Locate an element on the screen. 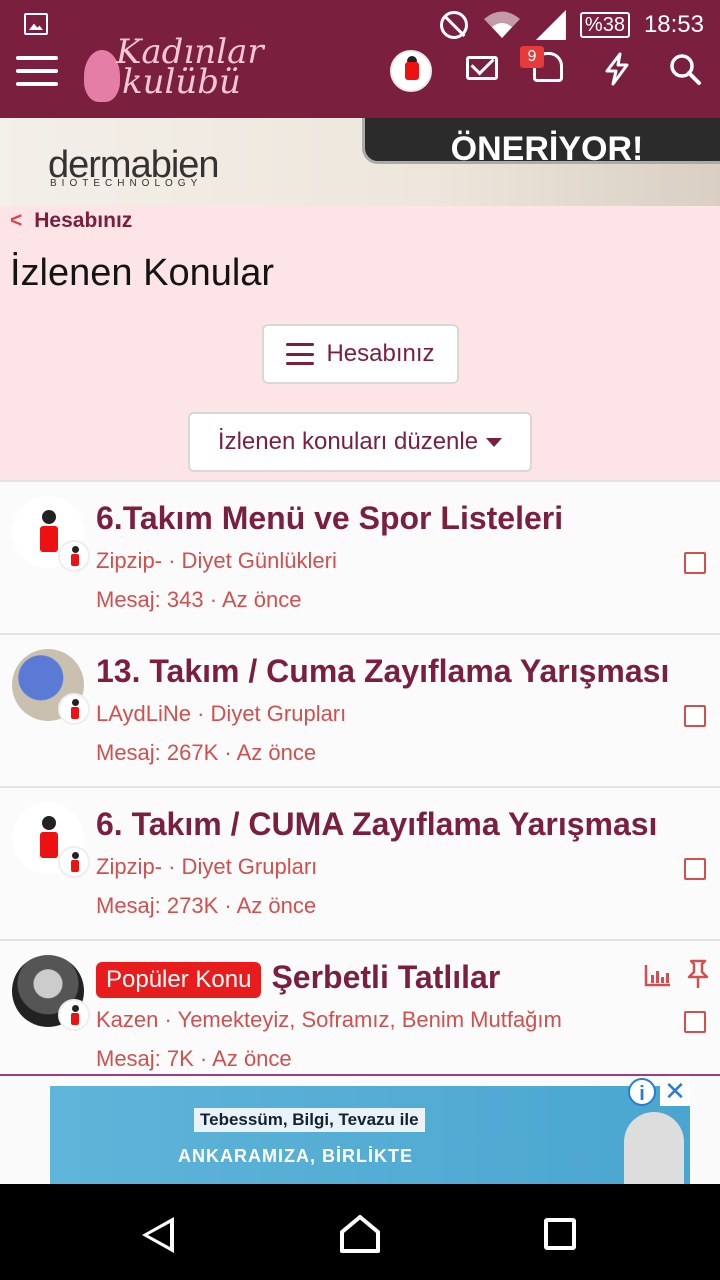 The height and width of the screenshot is (1280, 720). do-not-disturb-icon is located at coordinates (453, 25).